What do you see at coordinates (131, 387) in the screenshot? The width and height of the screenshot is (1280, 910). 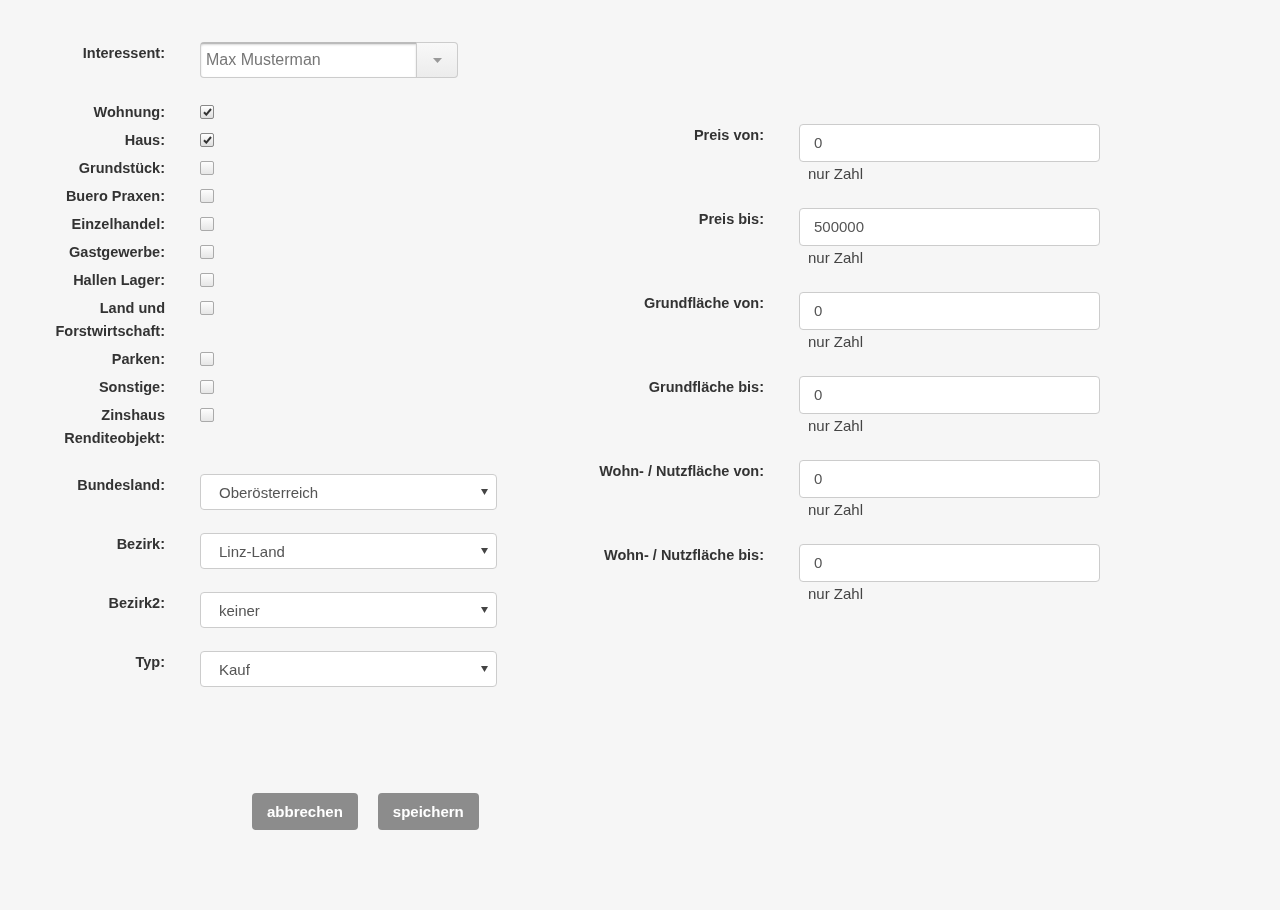 I see `field-label: Sonstige:` at bounding box center [131, 387].